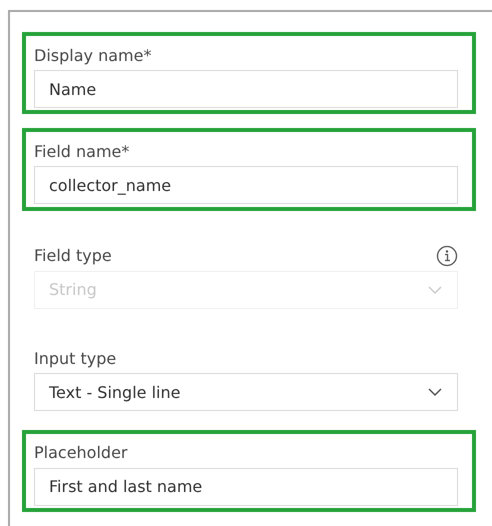 This screenshot has height=526, width=492. What do you see at coordinates (82, 151) in the screenshot?
I see `field-label: Field name*` at bounding box center [82, 151].